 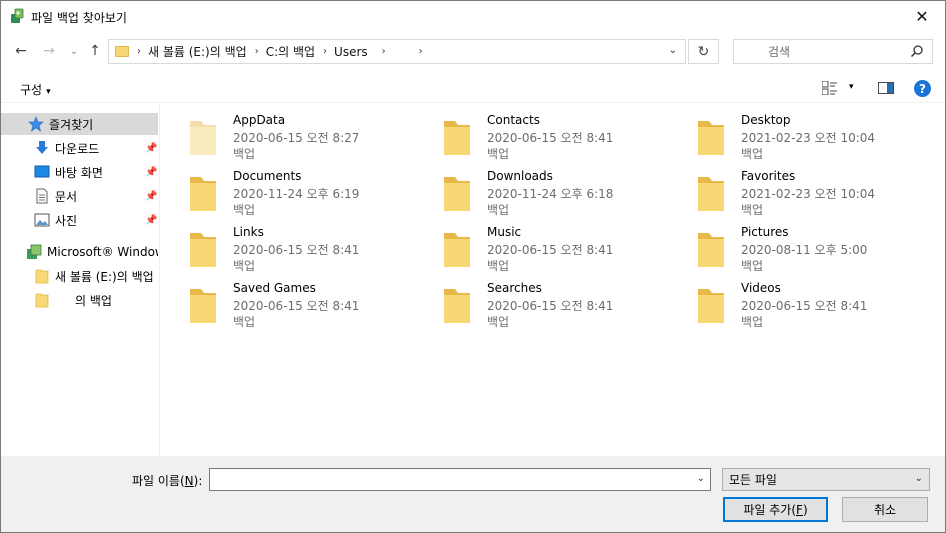 I want to click on sidebar-item-downloads: 다운로드 📌, so click(x=79, y=148).